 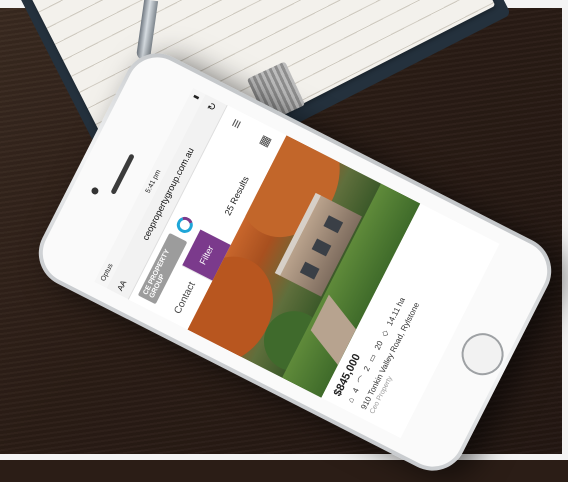 I want to click on logo-mark-icon, so click(x=185, y=225).